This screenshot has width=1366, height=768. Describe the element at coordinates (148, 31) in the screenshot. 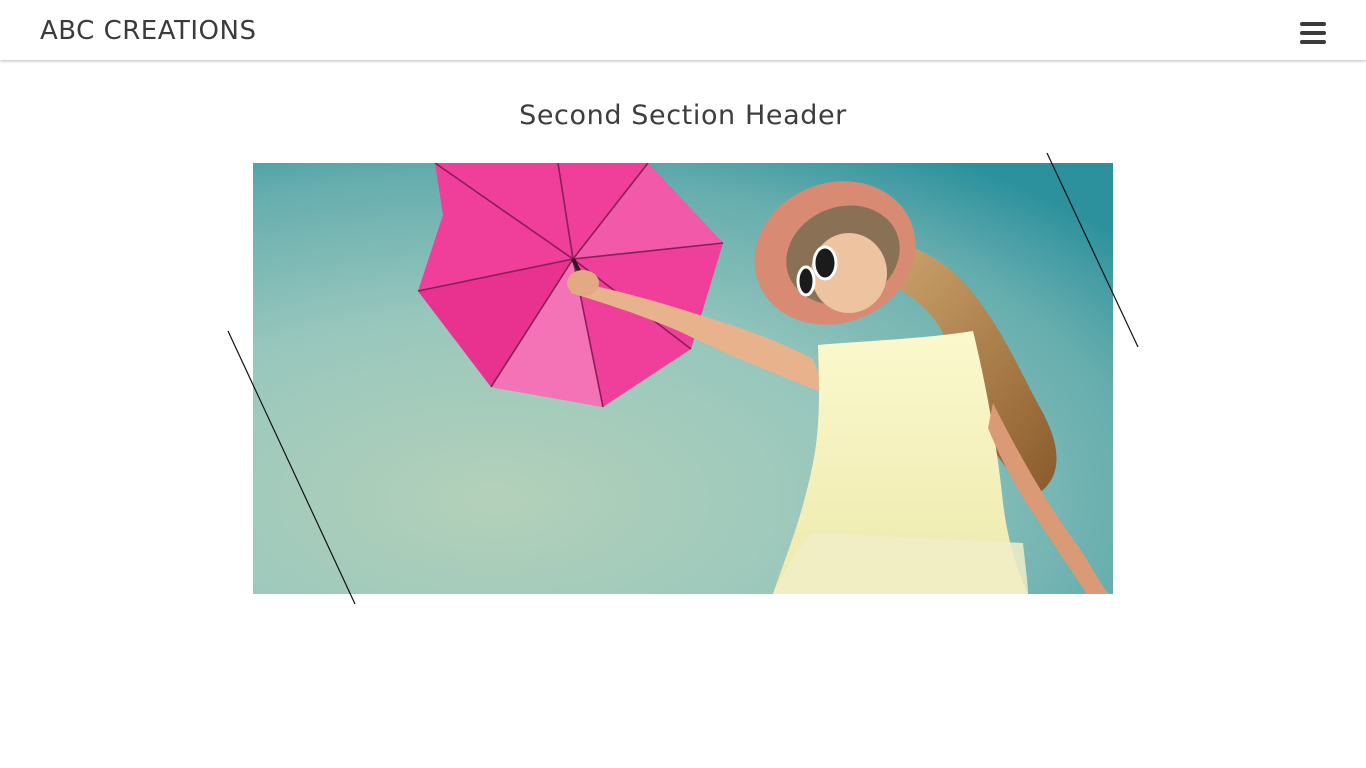

I see `brand-logo-text: ABC CREATIONS` at that location.